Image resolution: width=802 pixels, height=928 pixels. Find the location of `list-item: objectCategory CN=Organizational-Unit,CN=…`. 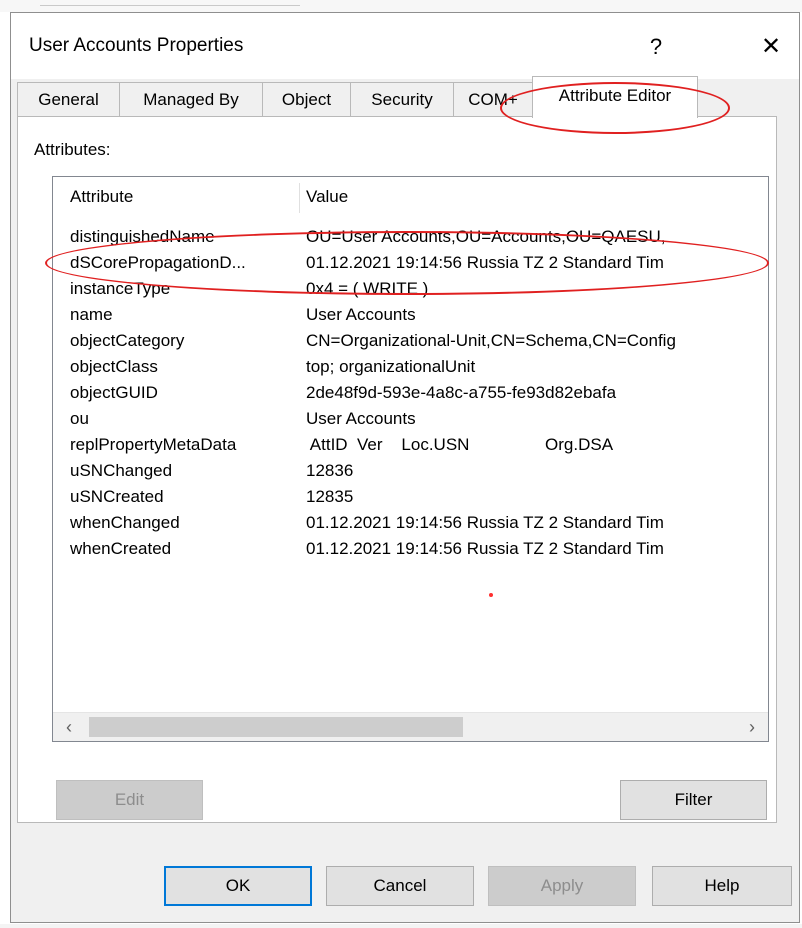

list-item: objectCategory CN=Organizational-Unit,CN=… is located at coordinates (410, 341).